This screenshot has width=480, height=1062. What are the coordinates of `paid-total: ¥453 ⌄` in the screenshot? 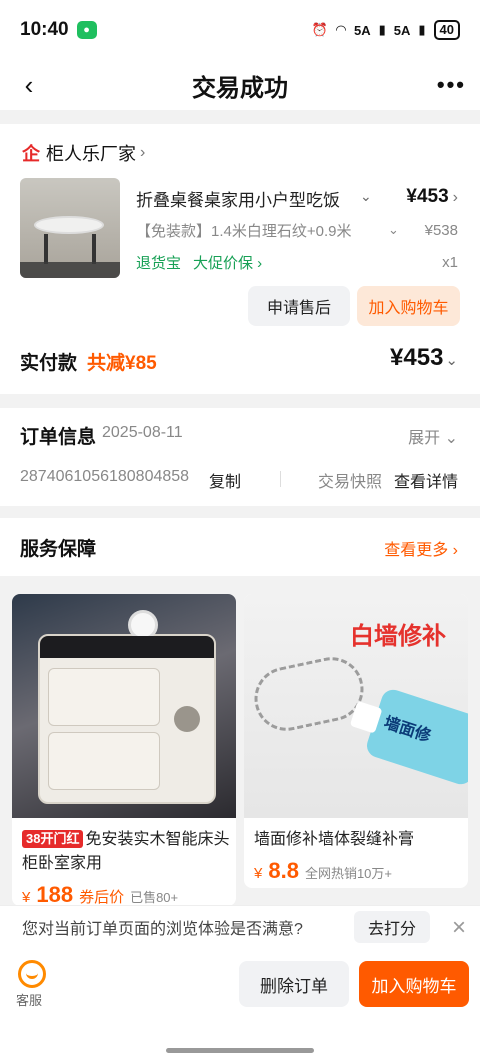 It's located at (424, 358).